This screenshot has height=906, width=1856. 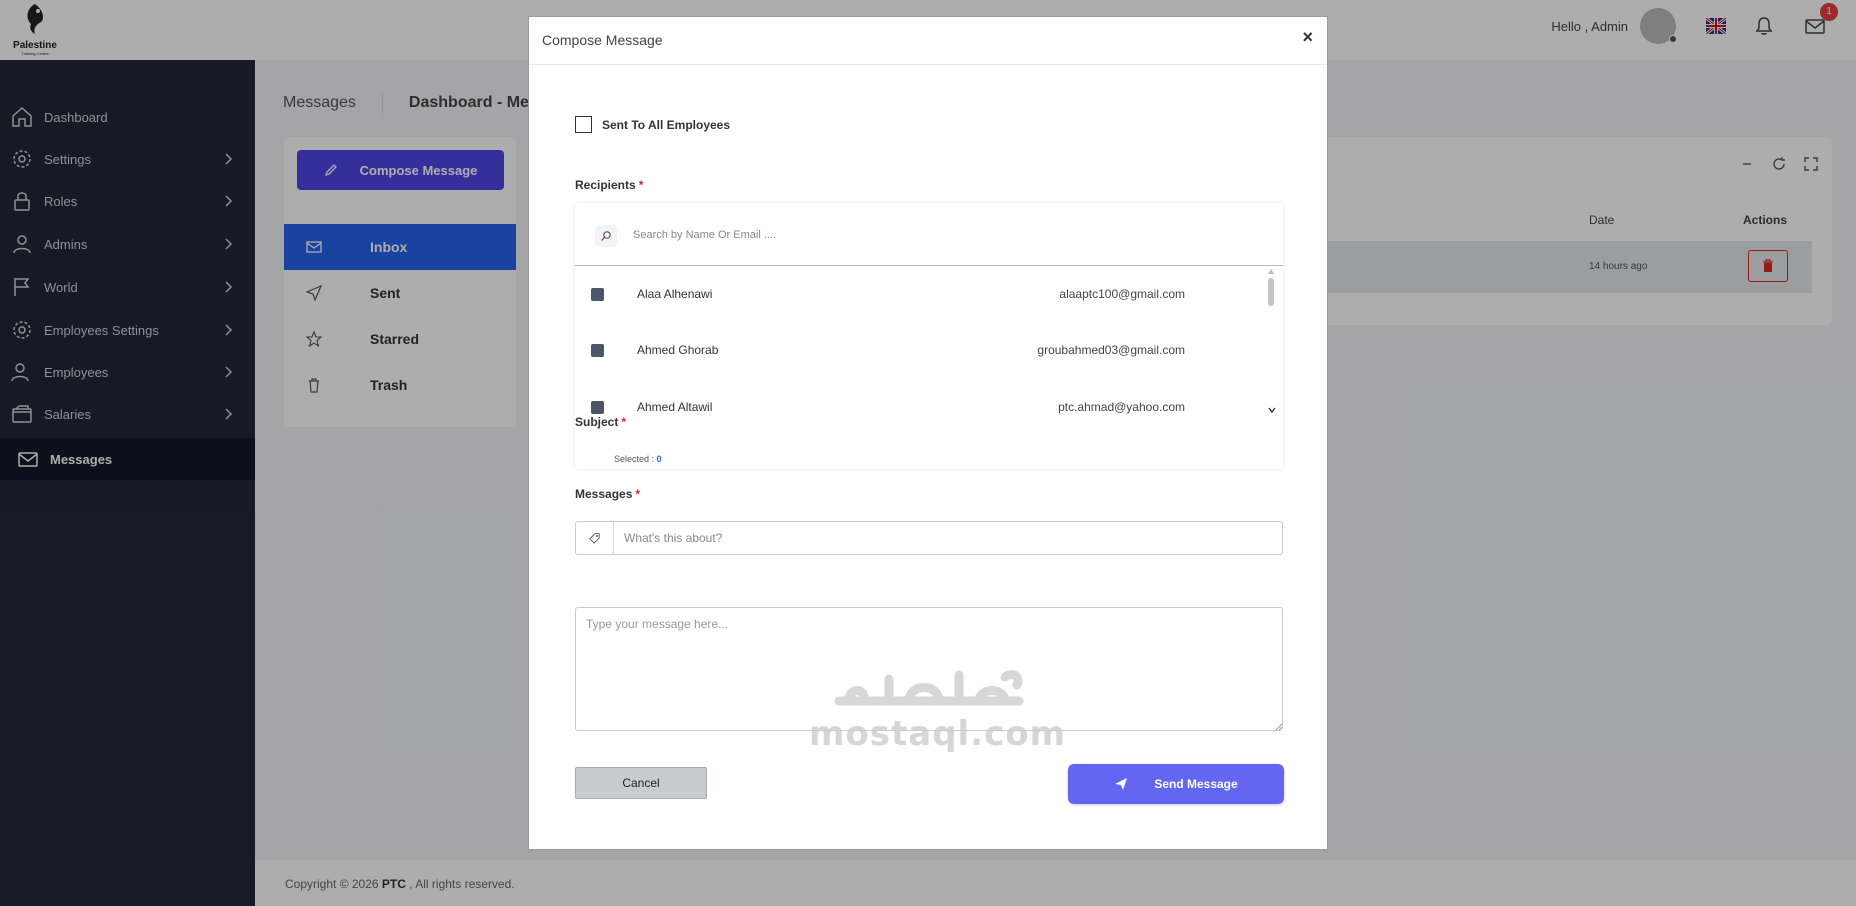 I want to click on subject-input, so click(x=944, y=538).